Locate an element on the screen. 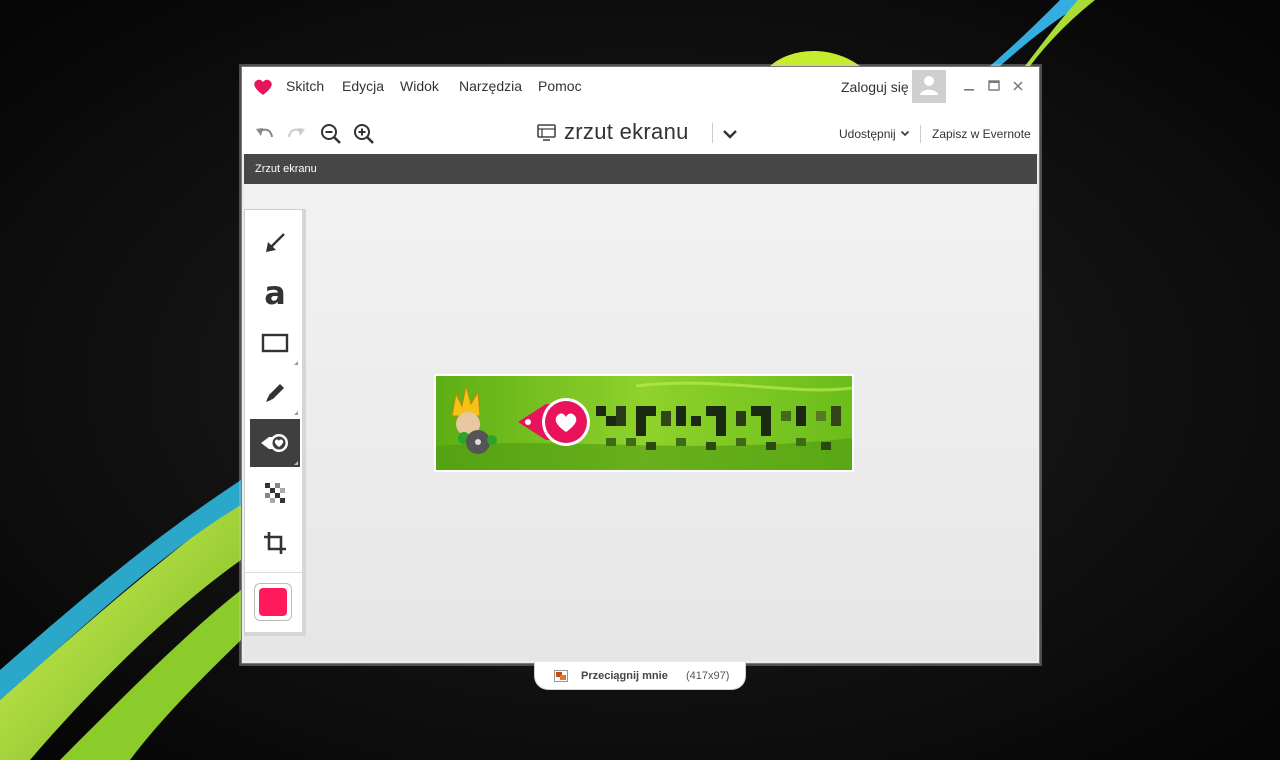  toolbar-divider is located at coordinates (712, 133).